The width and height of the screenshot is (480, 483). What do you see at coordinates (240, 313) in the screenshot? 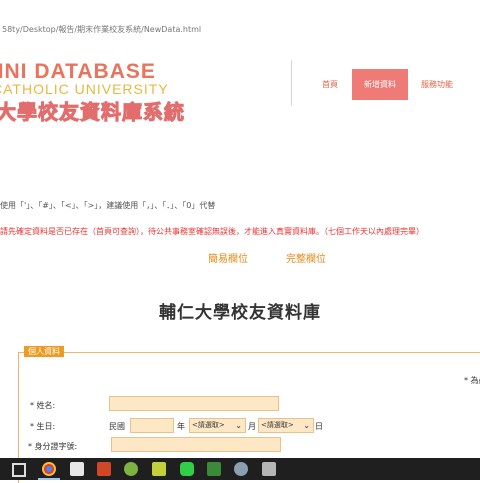
I see `page-title: 輔仁大學校友資料庫` at bounding box center [240, 313].